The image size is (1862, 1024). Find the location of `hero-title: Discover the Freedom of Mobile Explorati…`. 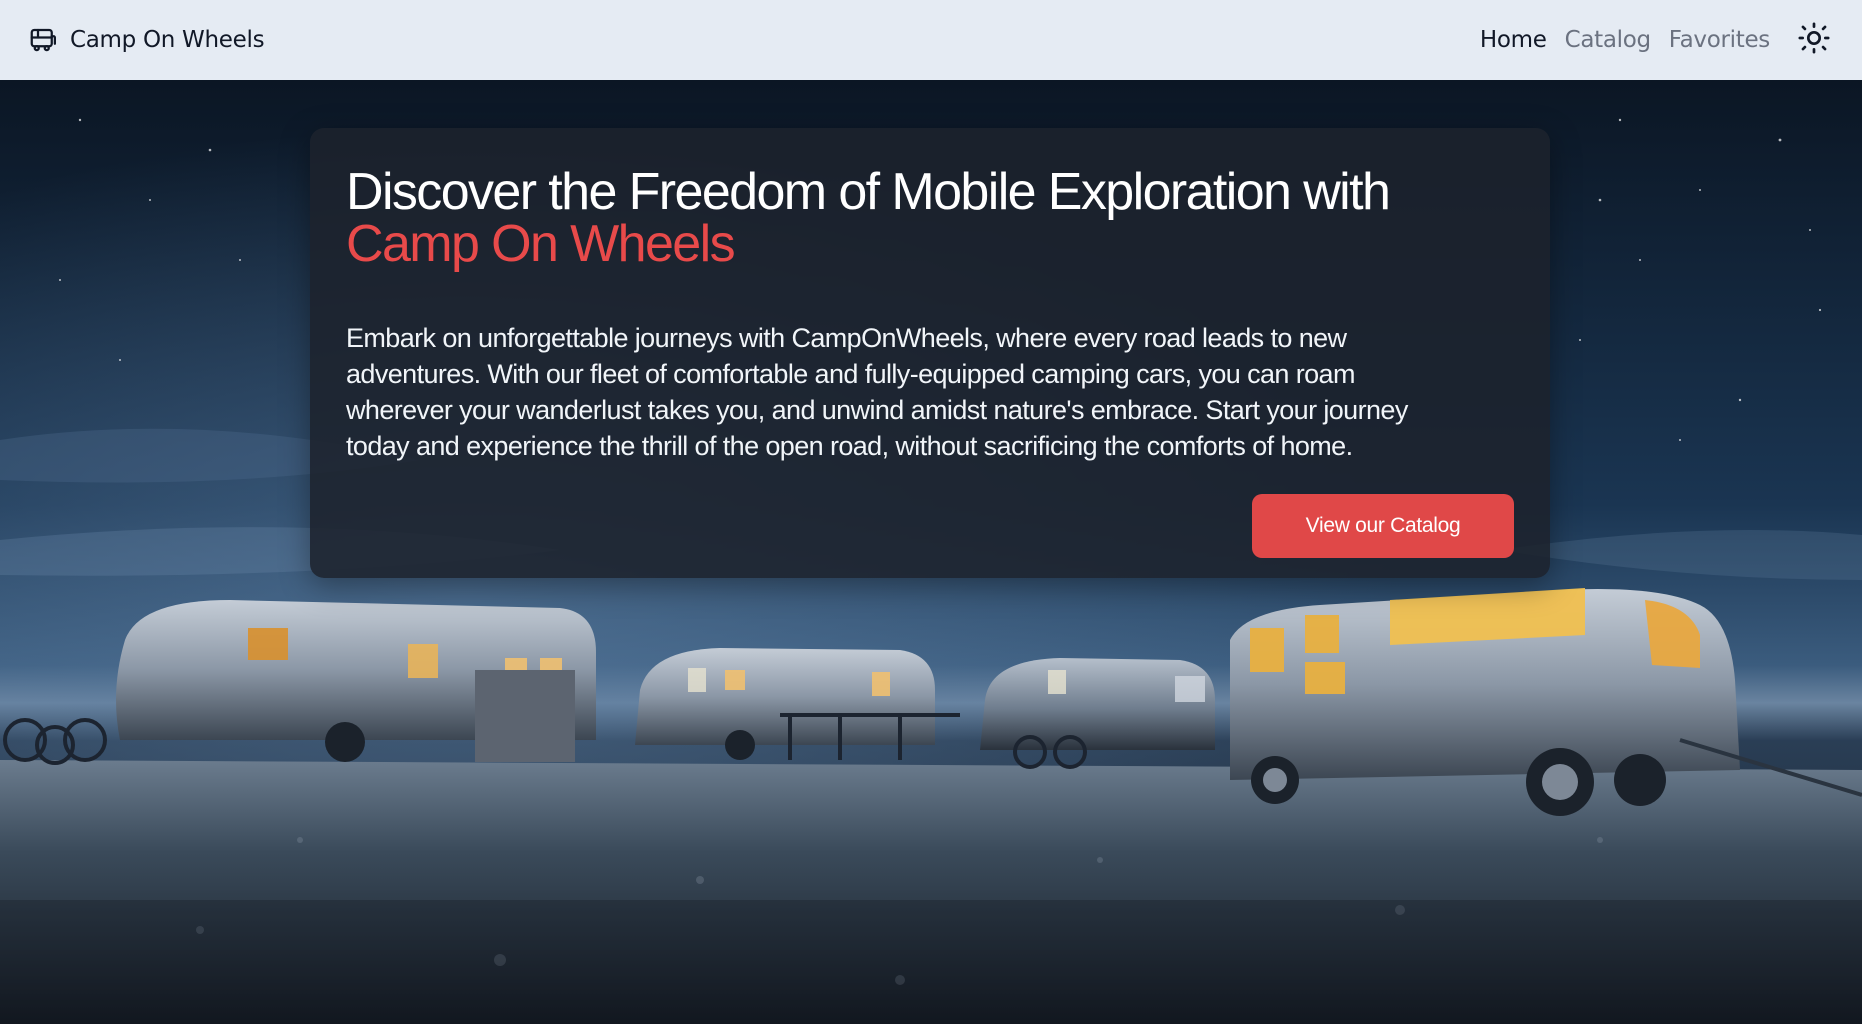

hero-title: Discover the Freedom of Mobile Explorati… is located at coordinates (930, 218).